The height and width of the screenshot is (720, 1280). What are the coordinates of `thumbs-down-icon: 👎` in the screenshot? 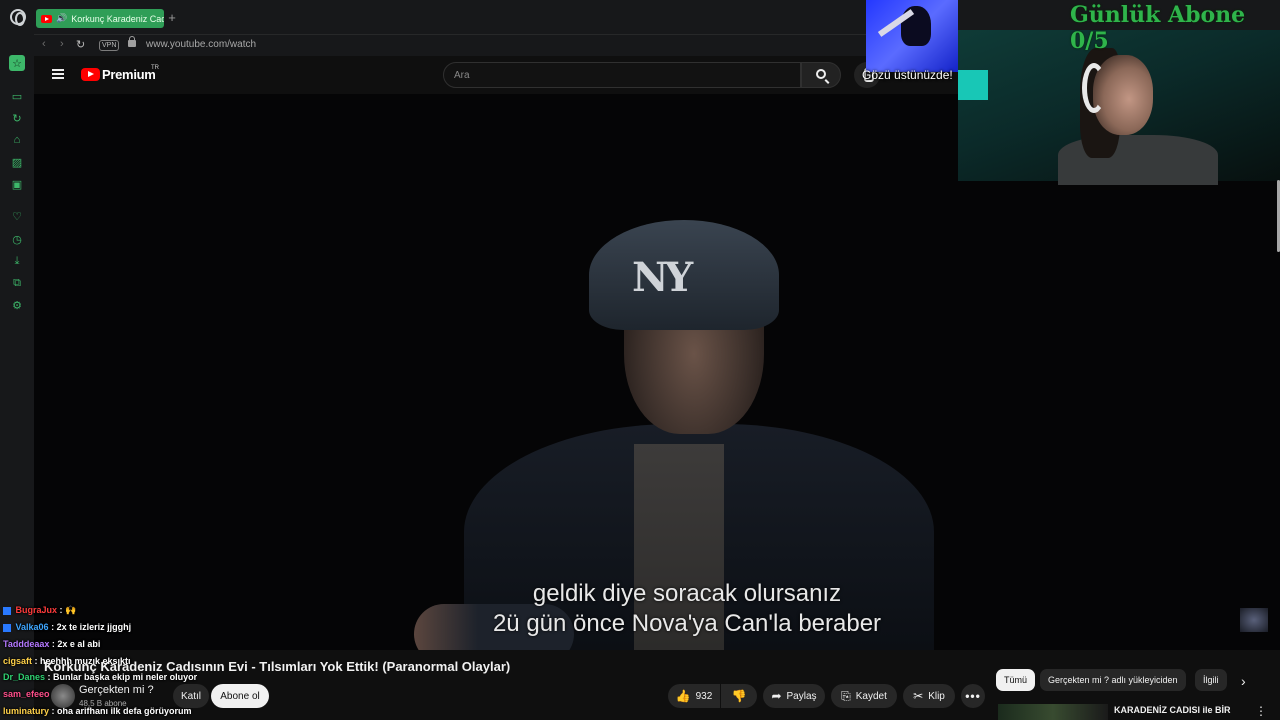 It's located at (739, 696).